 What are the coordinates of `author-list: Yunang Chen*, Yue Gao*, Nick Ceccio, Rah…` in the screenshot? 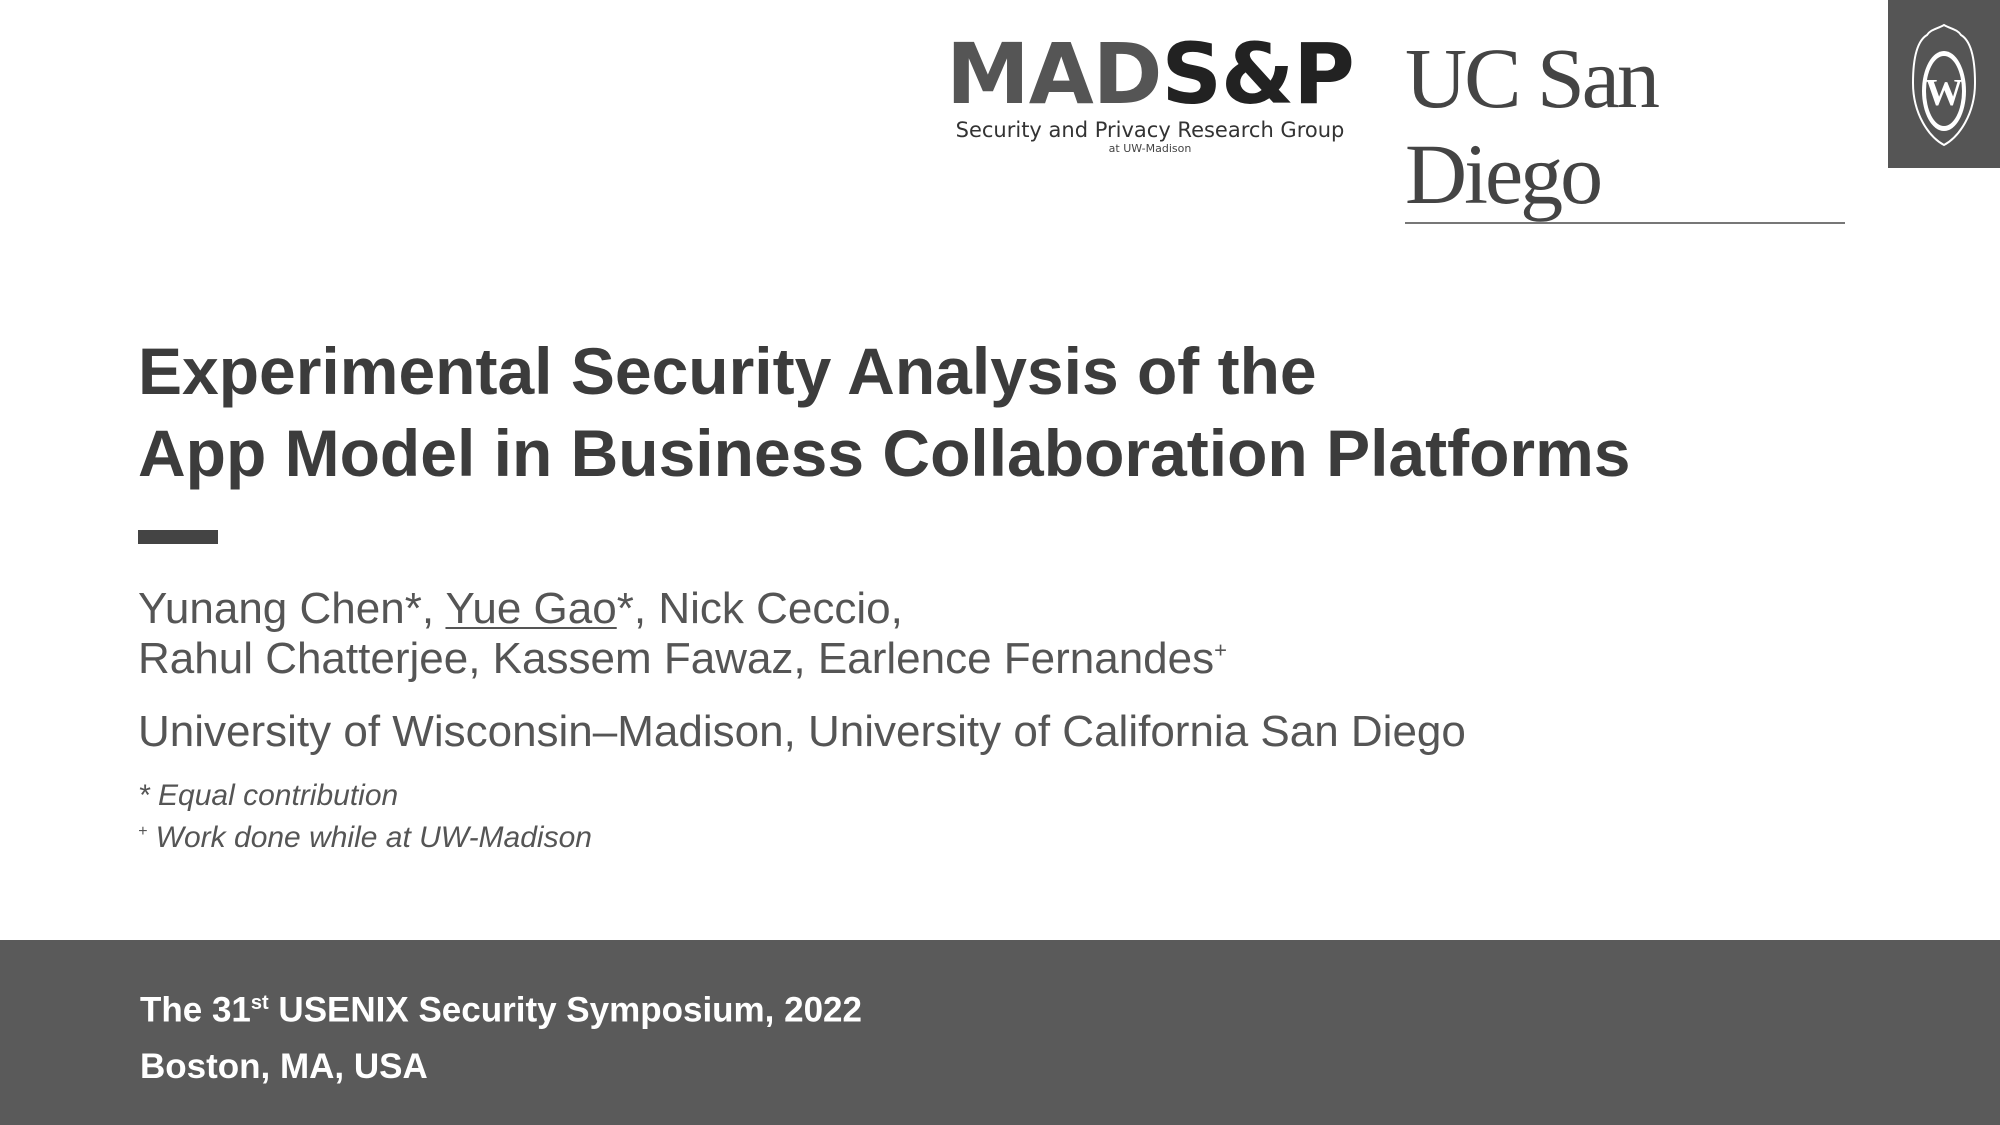 It's located at (682, 634).